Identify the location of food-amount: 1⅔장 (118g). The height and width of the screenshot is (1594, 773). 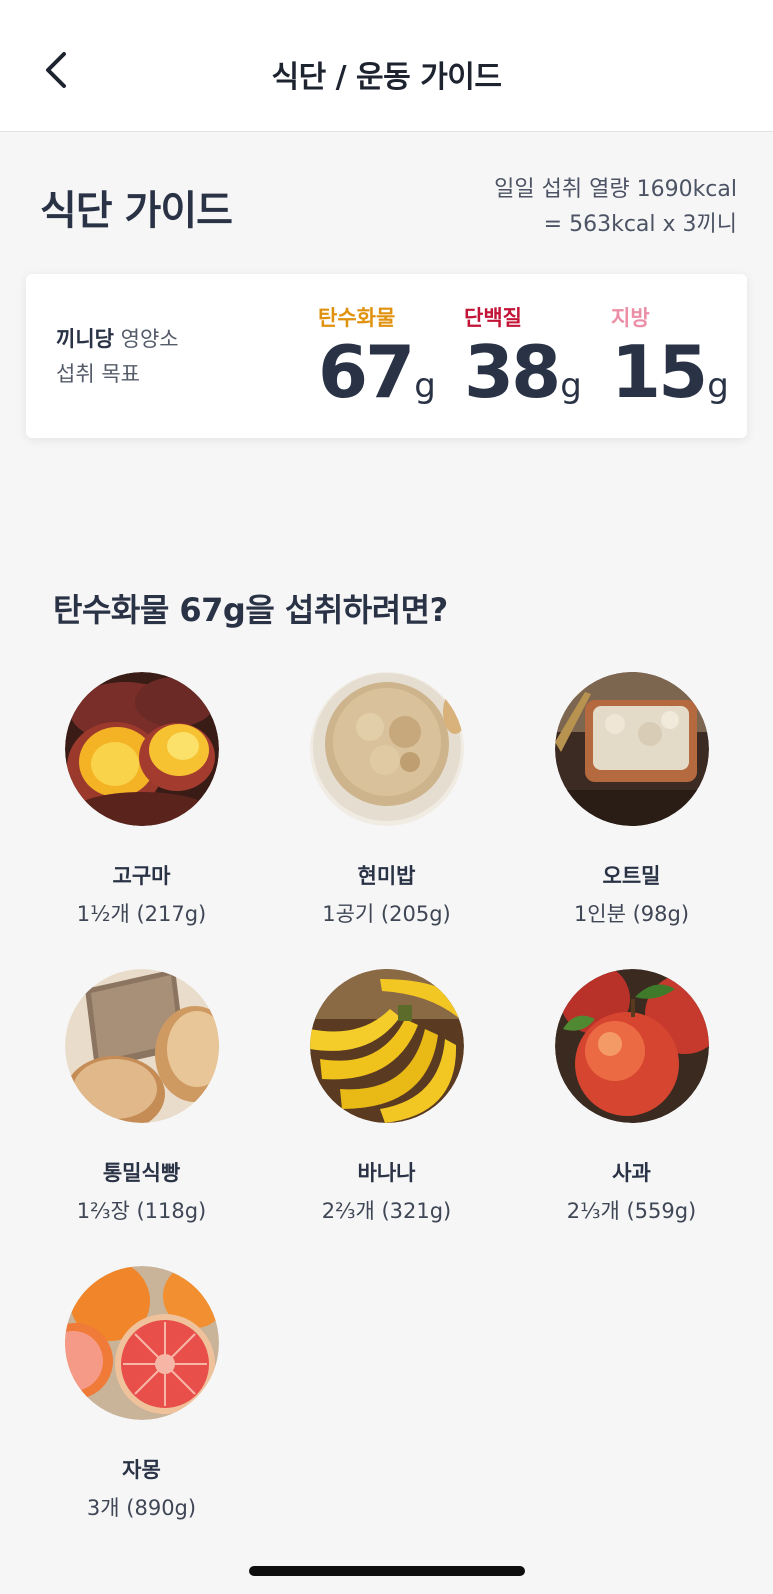
(141, 1211).